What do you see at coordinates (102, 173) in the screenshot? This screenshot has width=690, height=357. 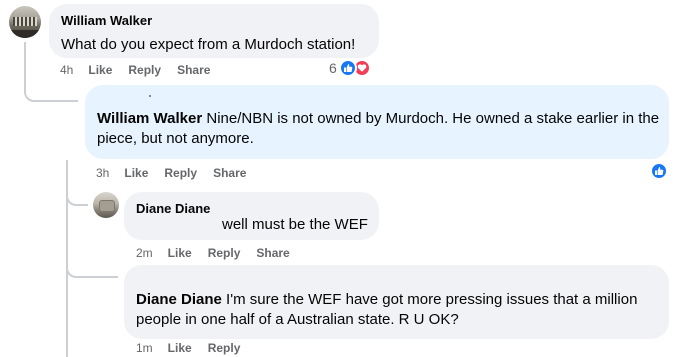 I see `comment-time: 3h` at bounding box center [102, 173].